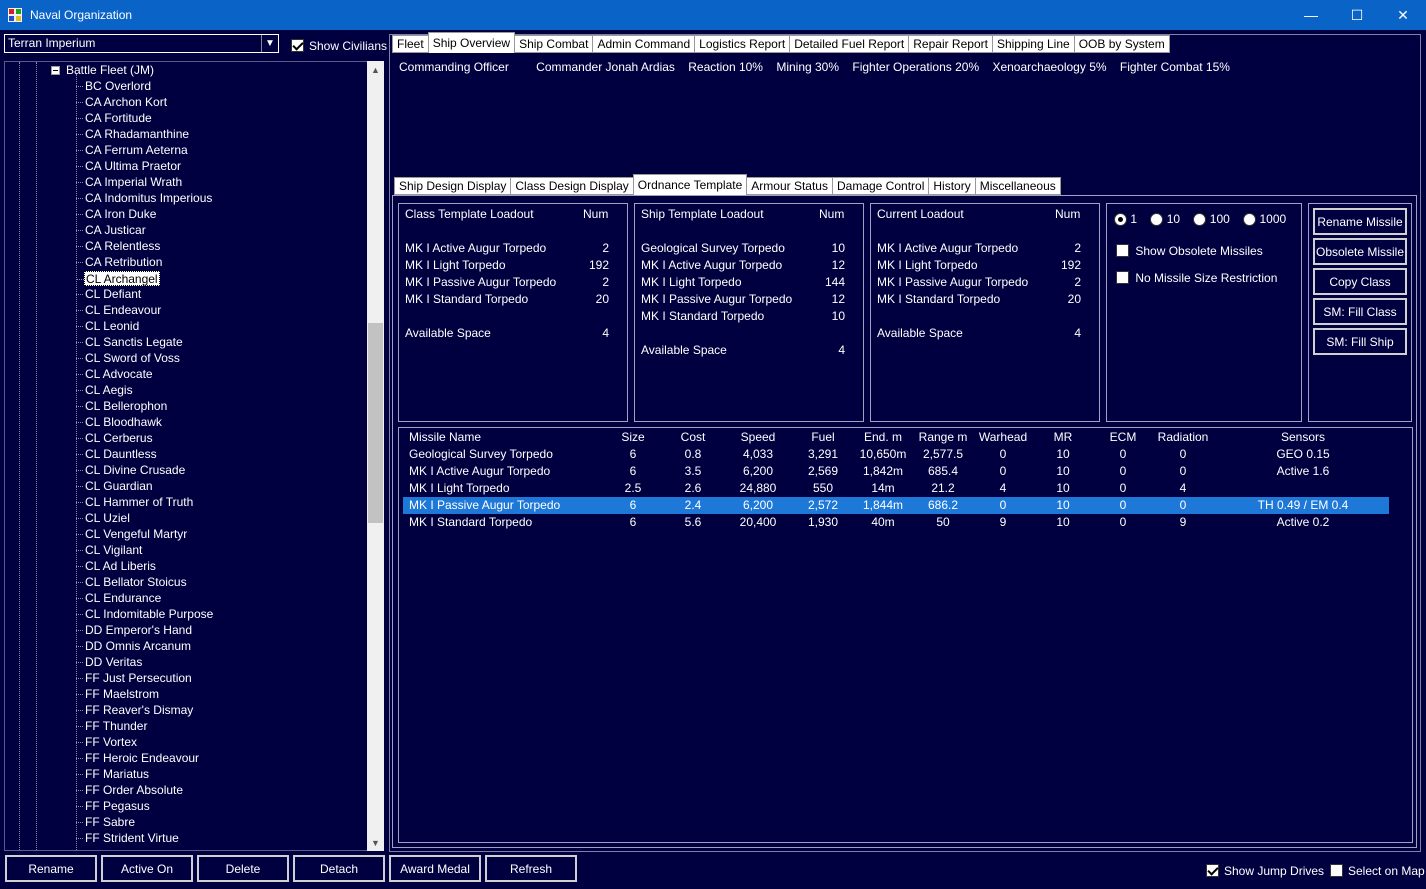  What do you see at coordinates (131, 534) in the screenshot?
I see `tree-item-ship: CL Vengeful Martyr` at bounding box center [131, 534].